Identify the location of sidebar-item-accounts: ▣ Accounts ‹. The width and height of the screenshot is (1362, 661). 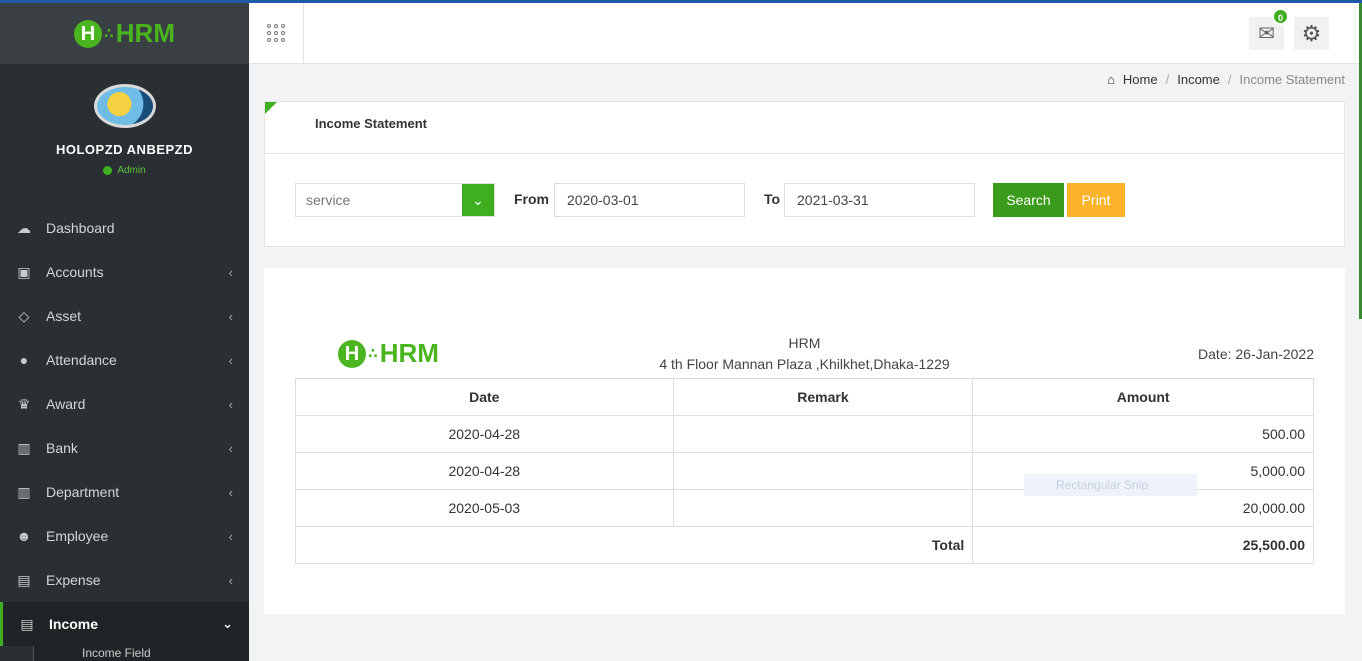
(124, 272).